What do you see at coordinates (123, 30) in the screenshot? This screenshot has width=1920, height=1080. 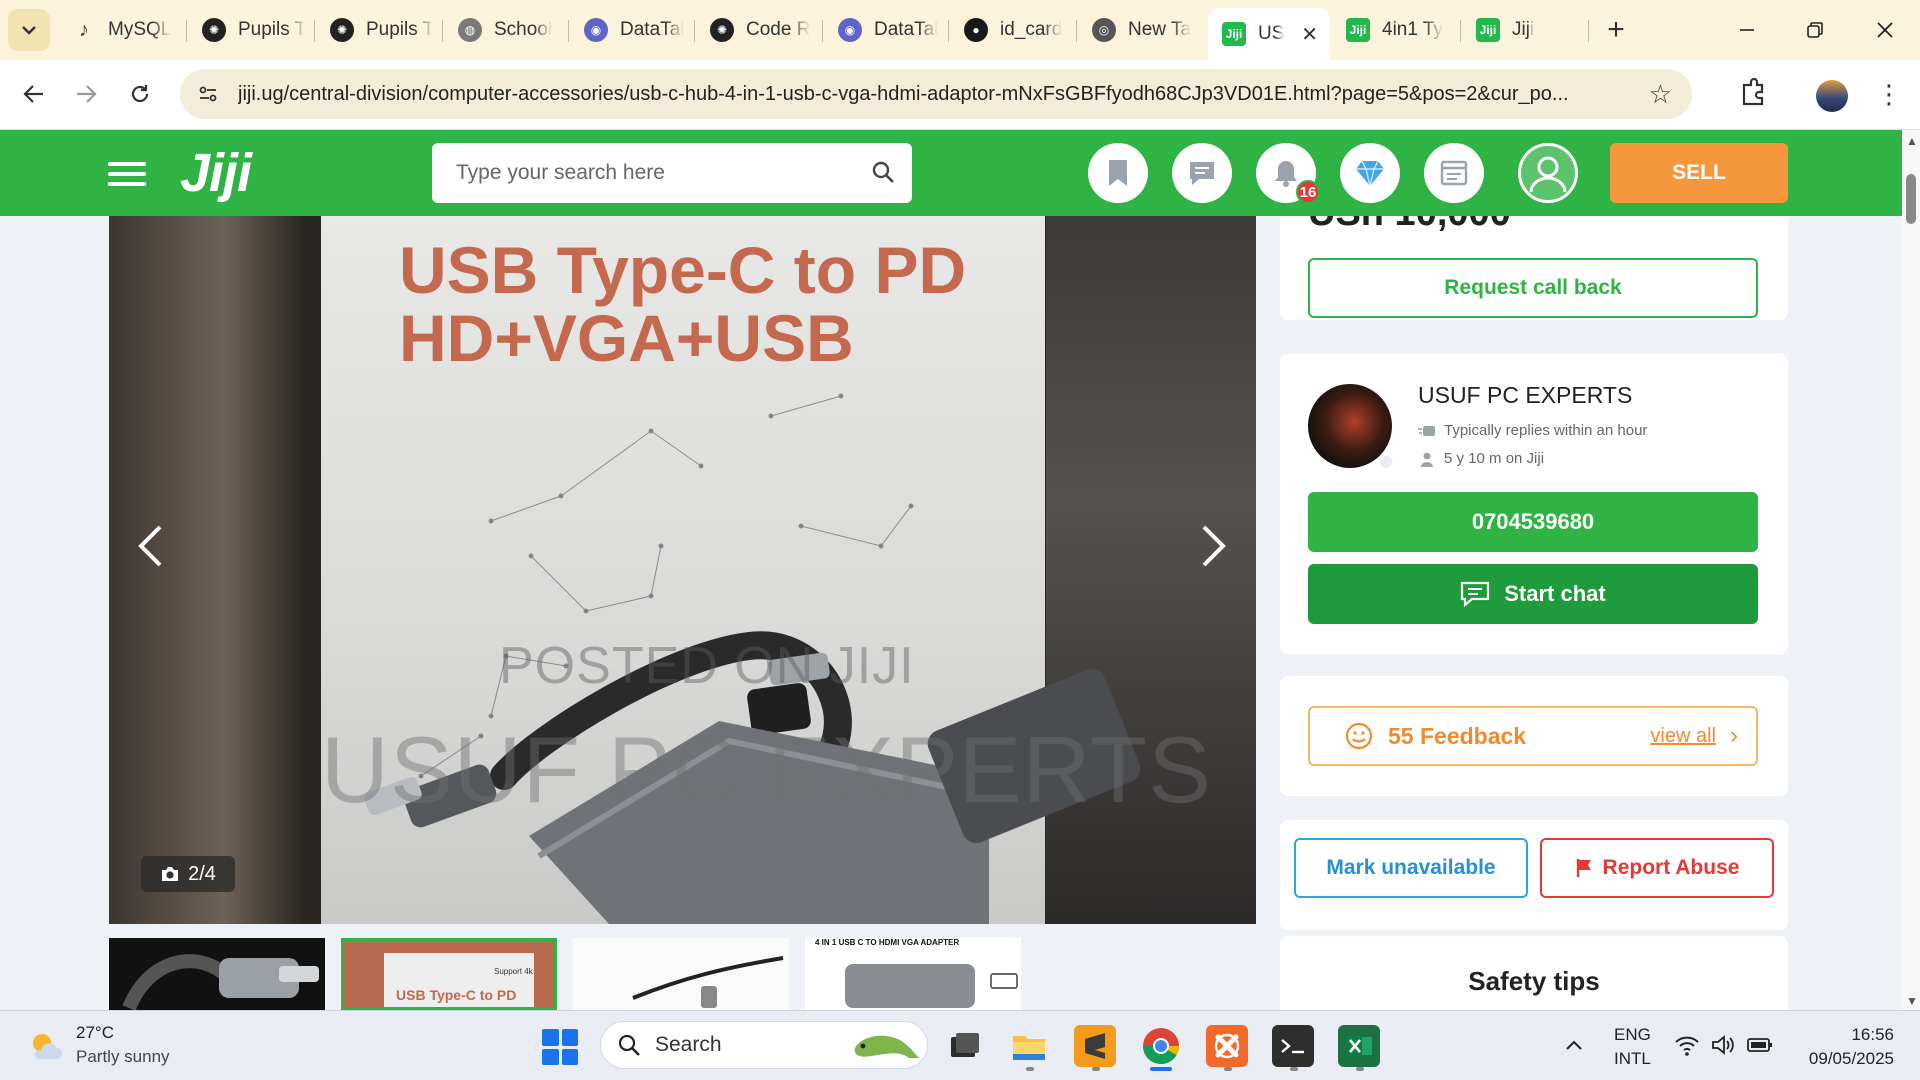 I see `tab-mysql: ♪ MySQL` at bounding box center [123, 30].